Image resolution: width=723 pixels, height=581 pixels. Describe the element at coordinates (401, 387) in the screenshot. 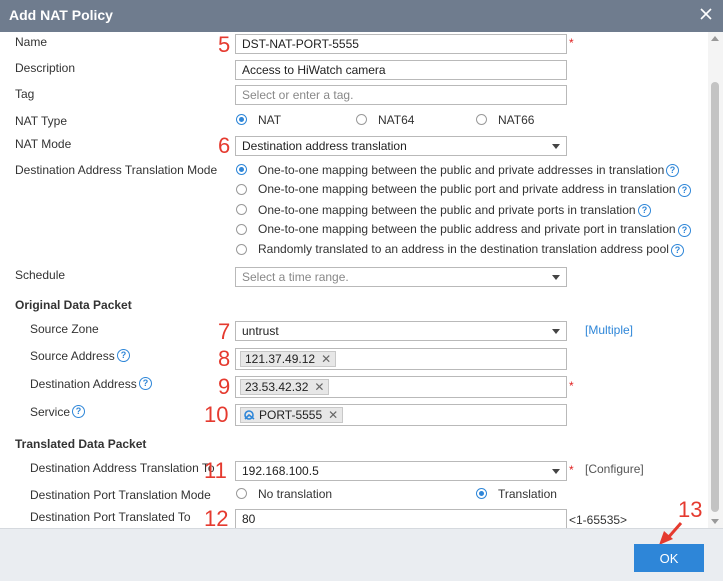

I see `destination-address-input: 23.53.42.32 ✕` at that location.